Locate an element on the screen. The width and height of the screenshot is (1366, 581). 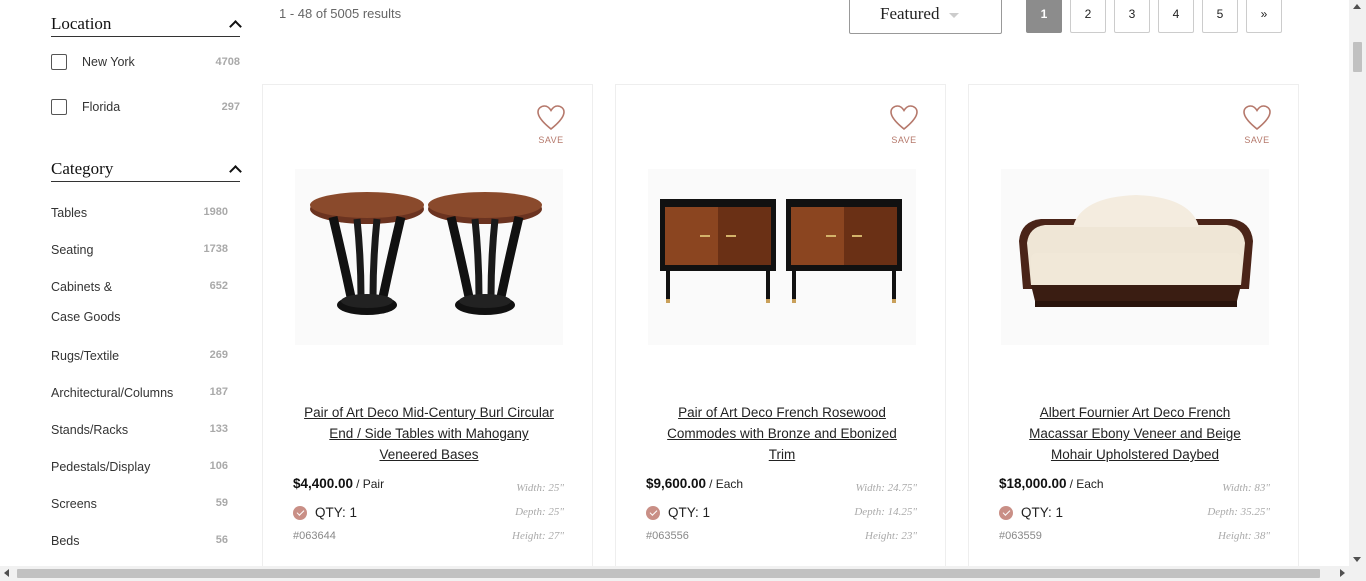
price-line: $18,000.00 / Each is located at coordinates (1051, 483).